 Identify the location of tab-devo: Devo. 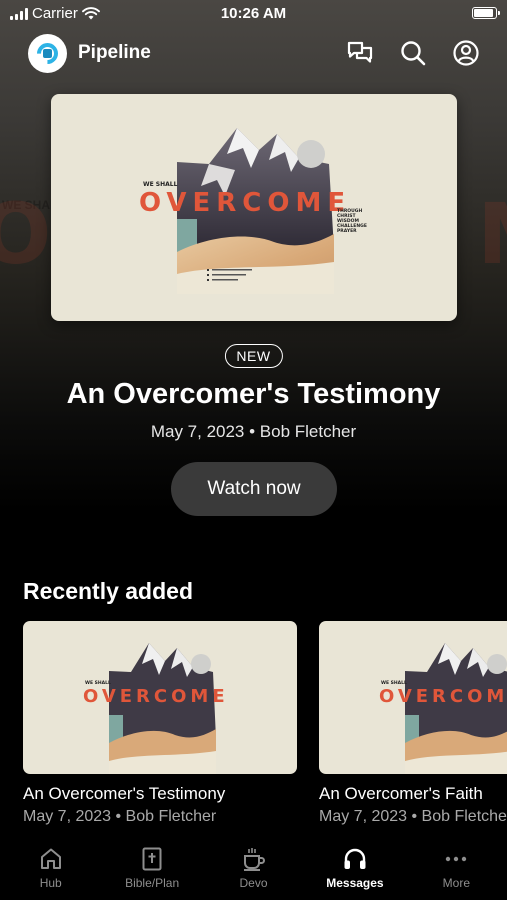
(253, 870).